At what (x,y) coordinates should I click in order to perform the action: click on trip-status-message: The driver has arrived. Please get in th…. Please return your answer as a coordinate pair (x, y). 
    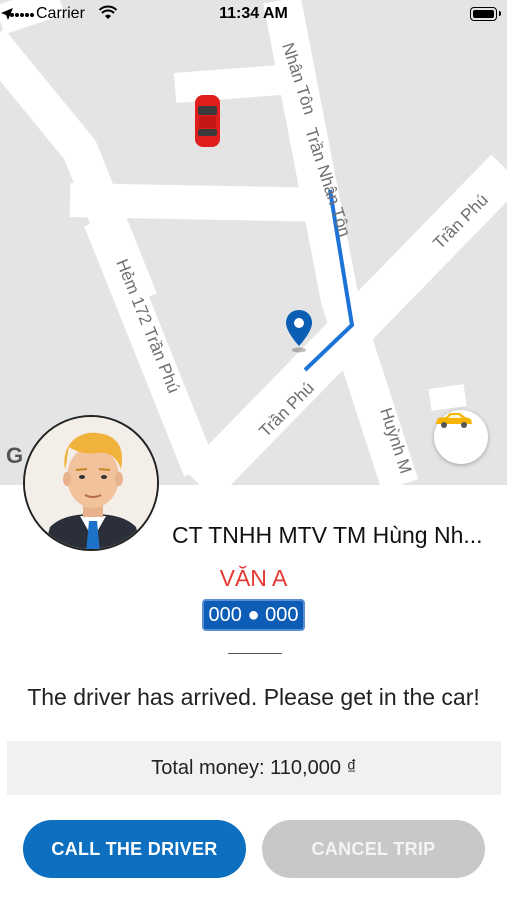
    Looking at the image, I should click on (253, 697).